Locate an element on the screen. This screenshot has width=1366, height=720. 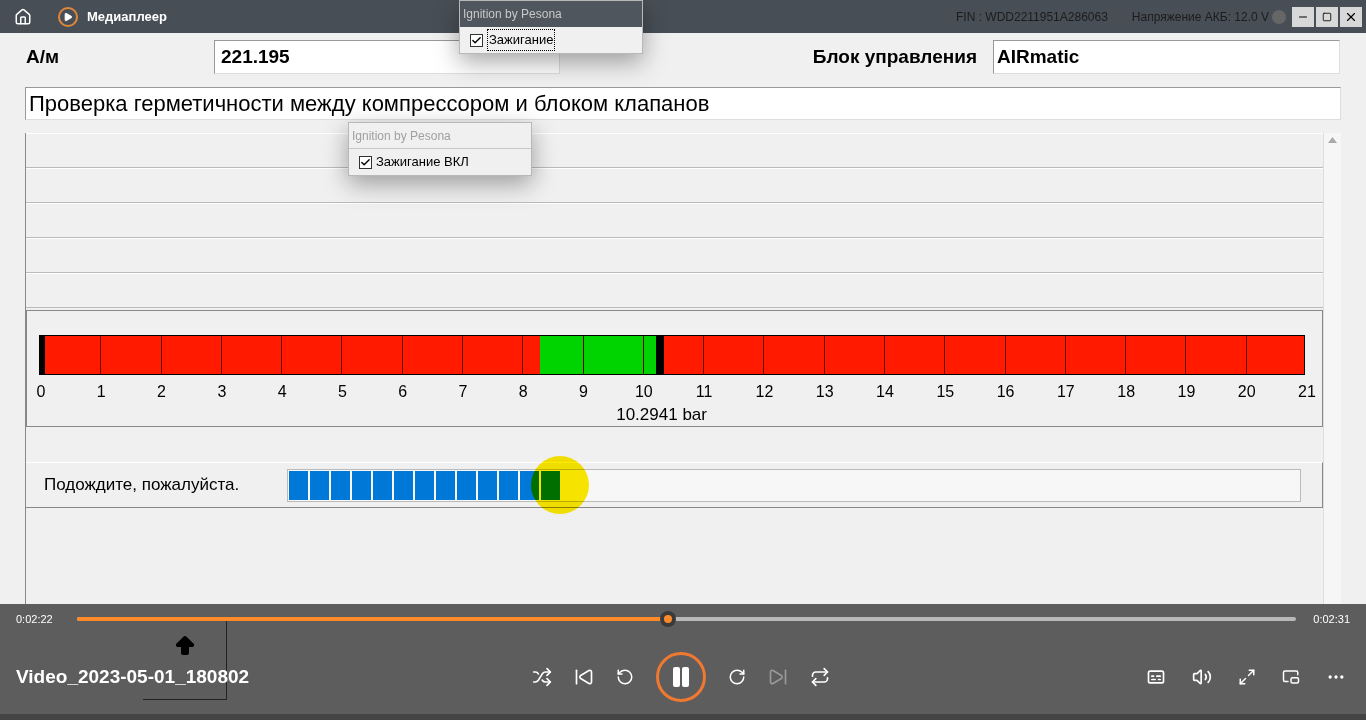
pressure-reading: 10.2941 bar is located at coordinates (661, 415).